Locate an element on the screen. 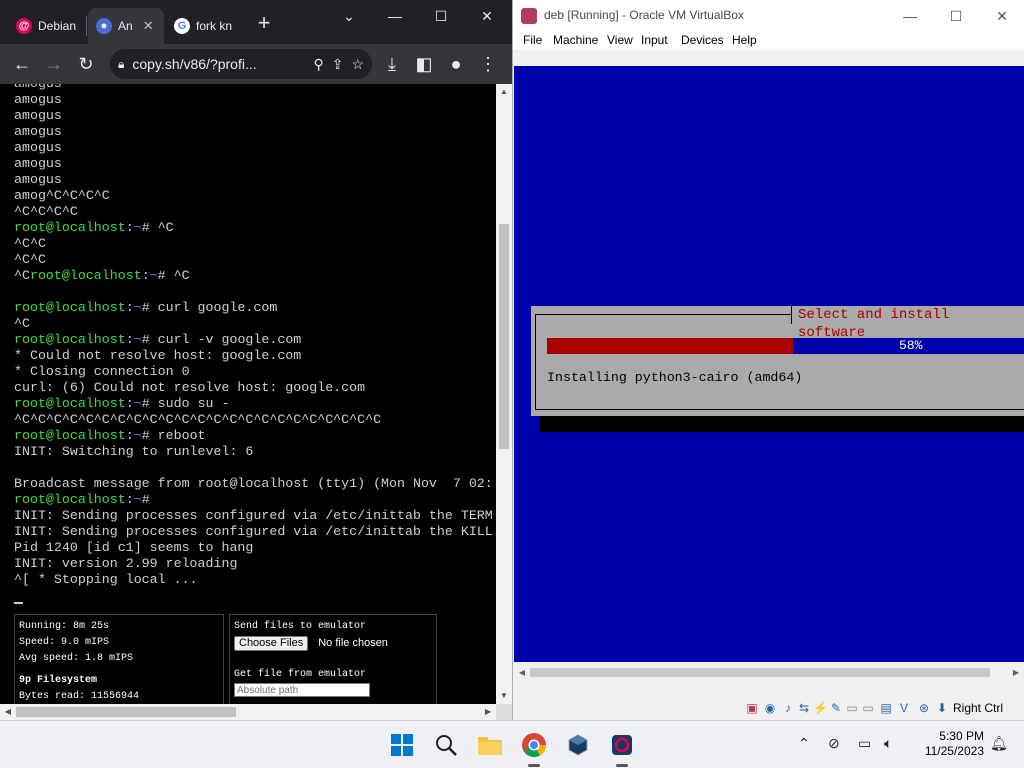  lock-icon: 🔒︎ is located at coordinates (121, 64).